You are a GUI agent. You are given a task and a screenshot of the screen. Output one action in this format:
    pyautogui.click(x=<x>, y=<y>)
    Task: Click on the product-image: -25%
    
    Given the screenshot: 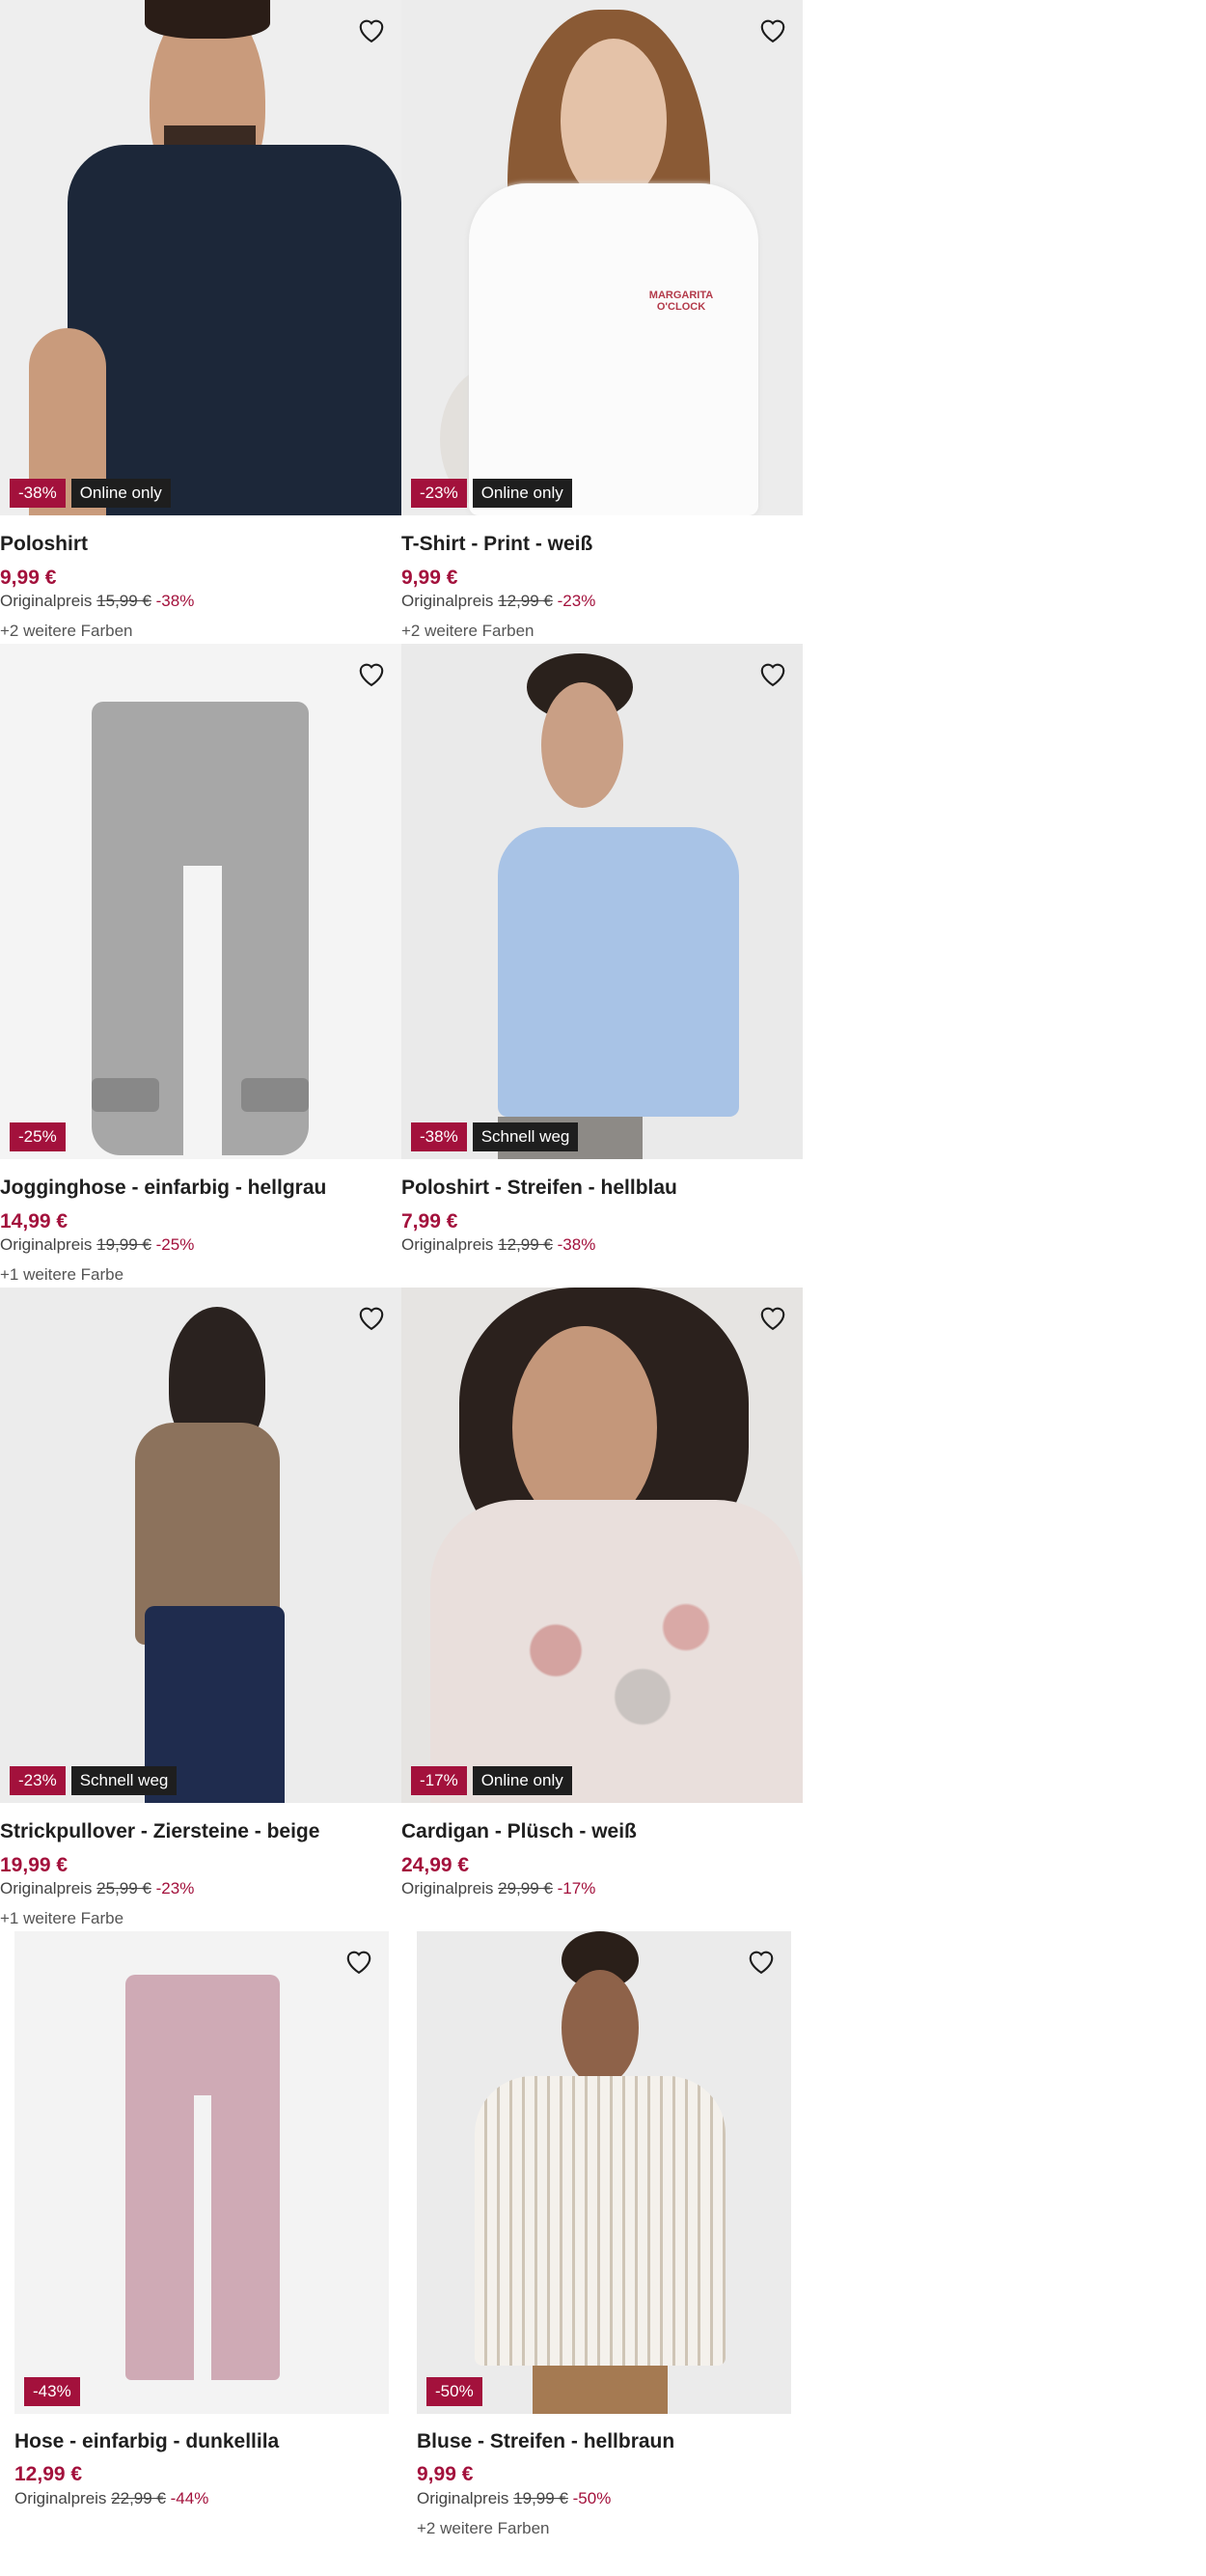 What is the action you would take?
    pyautogui.click(x=201, y=901)
    